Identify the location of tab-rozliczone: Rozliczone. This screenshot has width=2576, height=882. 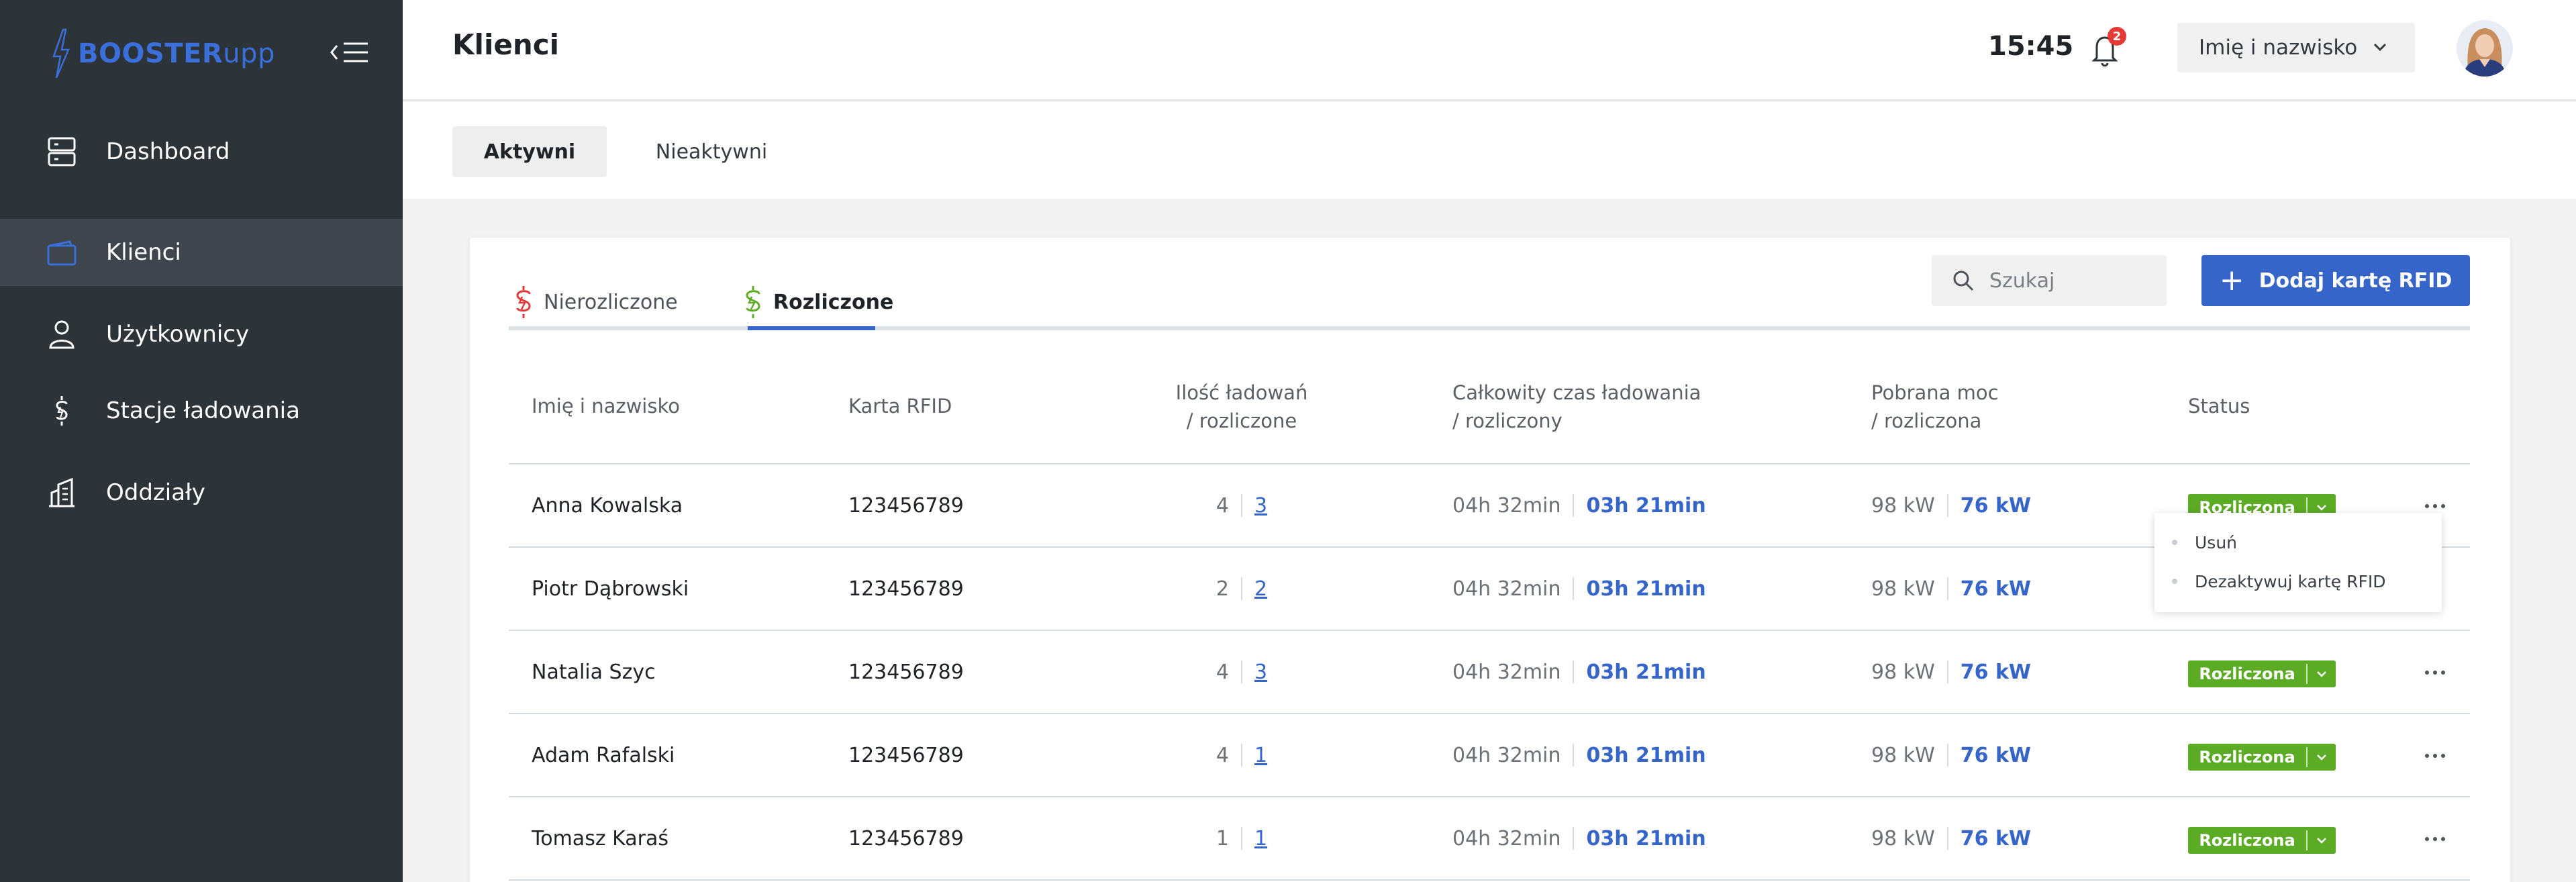
(817, 302).